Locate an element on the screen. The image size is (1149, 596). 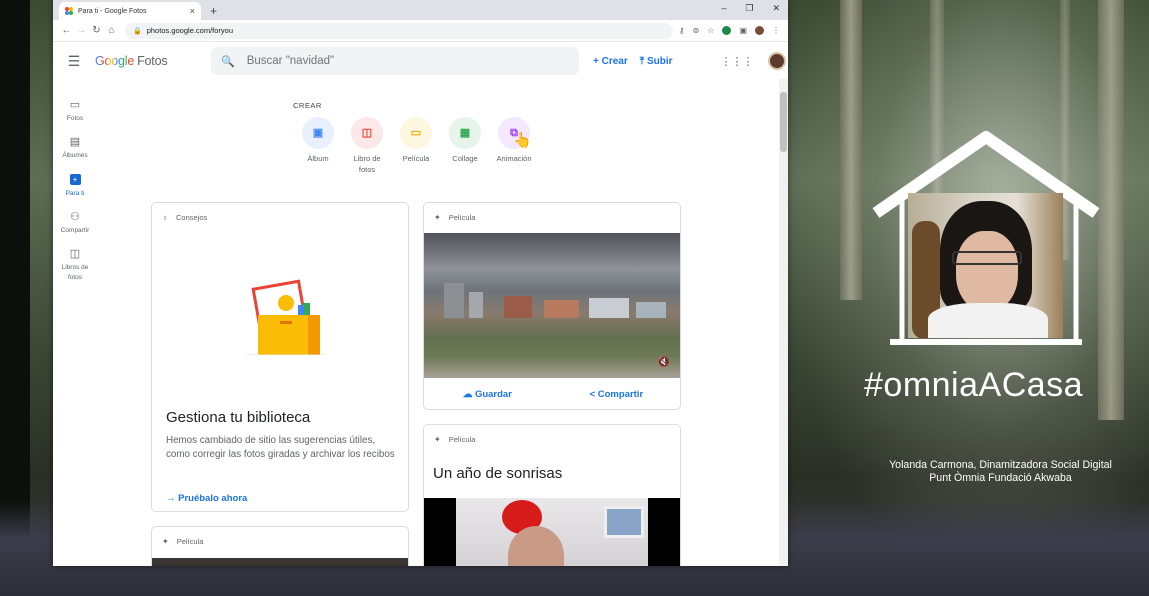
upload-button: ⤒ Subir is located at coordinates (656, 61).